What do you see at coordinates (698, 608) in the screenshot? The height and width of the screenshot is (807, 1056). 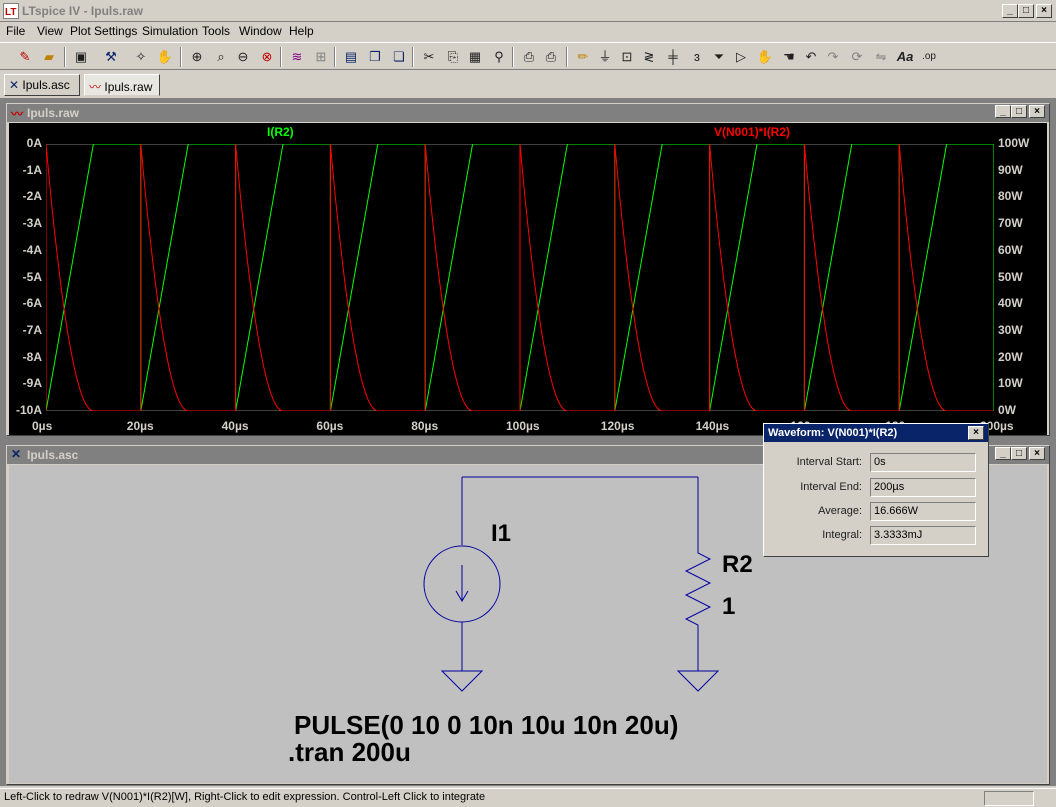 I see `resistor-symbol` at bounding box center [698, 608].